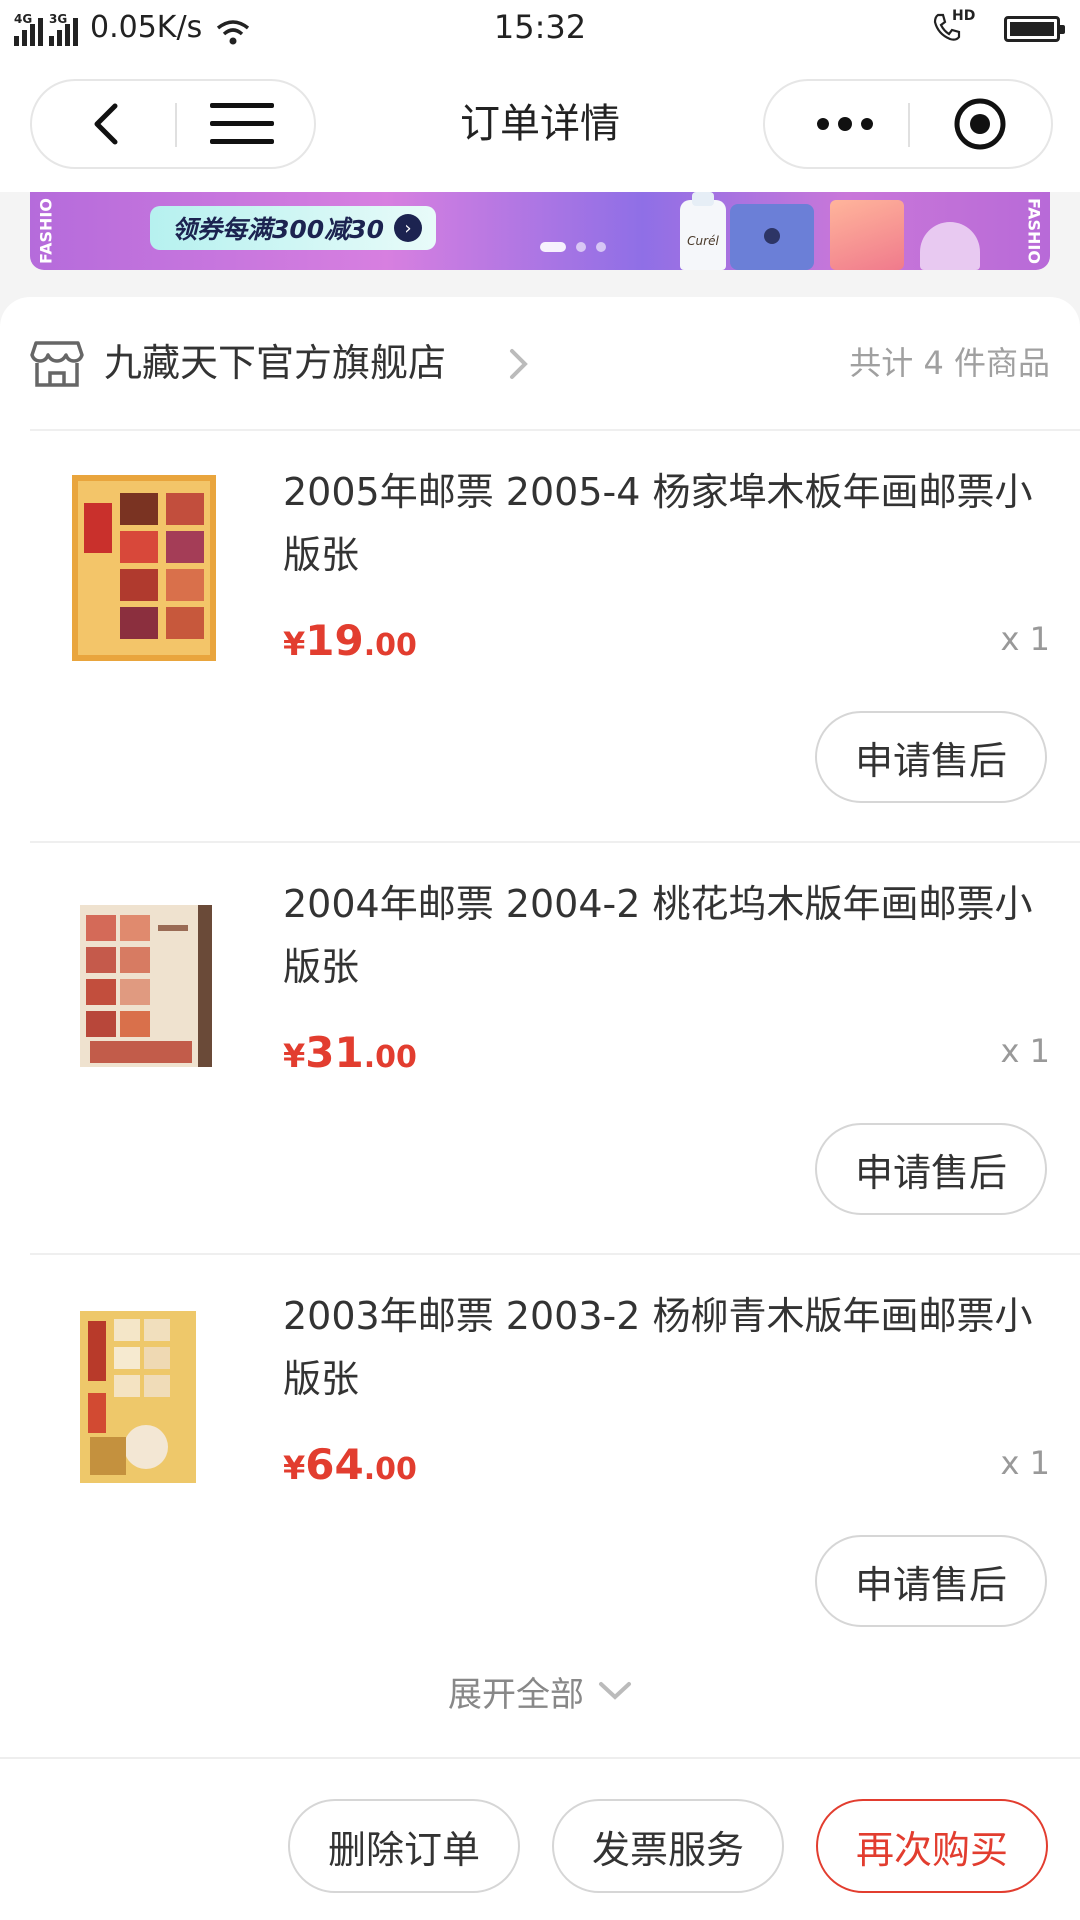  I want to click on product-title: 2004年邮票 2004-2 桃花坞木版年画邮票小版张, so click(668, 936).